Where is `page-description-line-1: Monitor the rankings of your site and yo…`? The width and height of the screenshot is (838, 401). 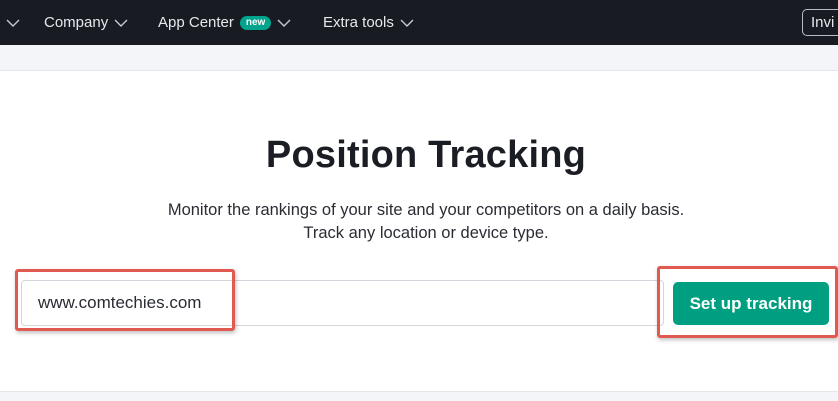
page-description-line-1: Monitor the rankings of your site and yo… is located at coordinates (426, 210).